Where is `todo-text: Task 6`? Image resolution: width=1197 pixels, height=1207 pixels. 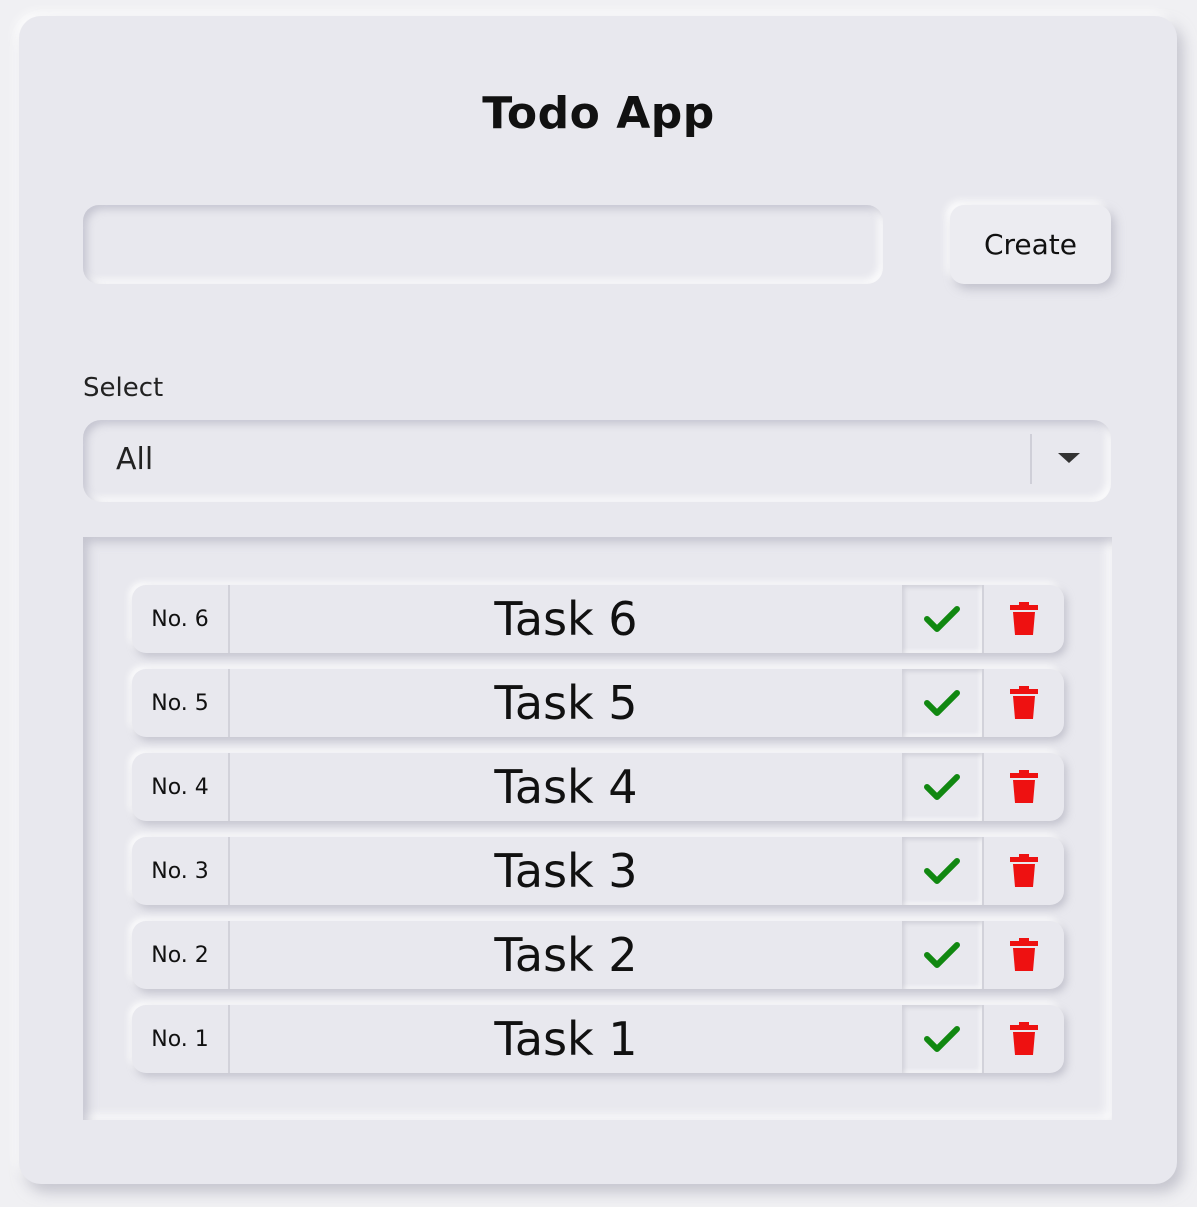 todo-text: Task 6 is located at coordinates (566, 619).